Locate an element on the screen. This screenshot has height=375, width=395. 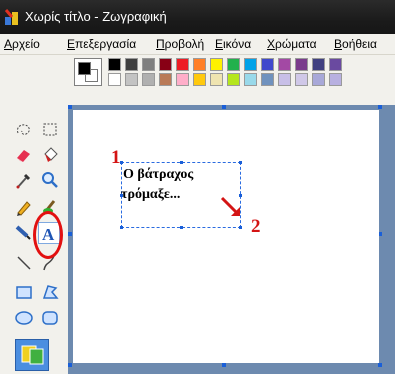
annotation-marker-1: 1 is located at coordinates (116, 157).